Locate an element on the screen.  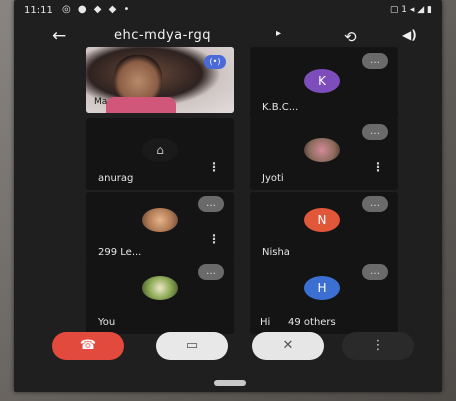
end-call-button: ☎ is located at coordinates (88, 346).